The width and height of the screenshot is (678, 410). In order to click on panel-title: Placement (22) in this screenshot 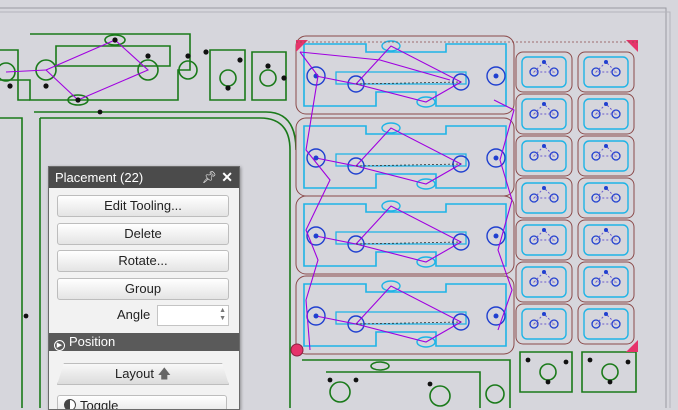, I will do `click(99, 177)`.